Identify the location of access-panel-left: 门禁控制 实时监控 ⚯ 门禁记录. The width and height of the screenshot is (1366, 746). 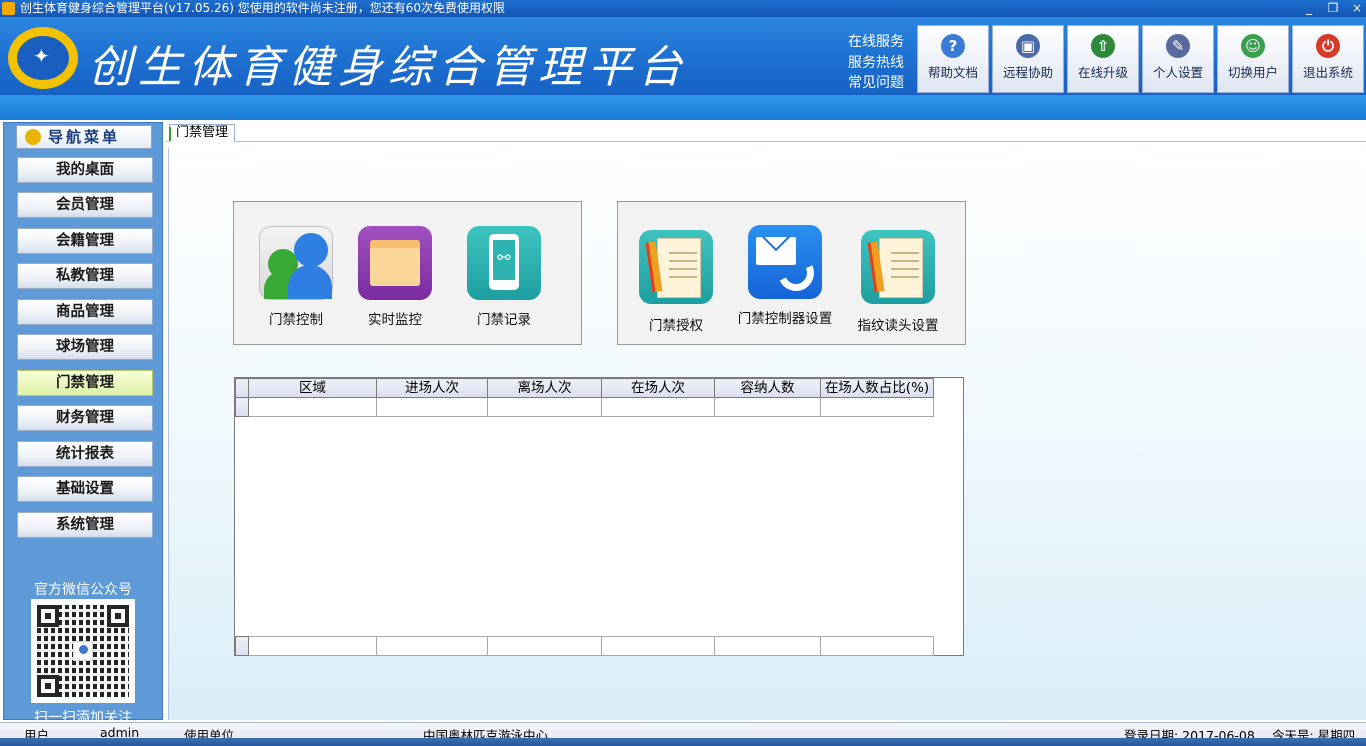
(407, 273).